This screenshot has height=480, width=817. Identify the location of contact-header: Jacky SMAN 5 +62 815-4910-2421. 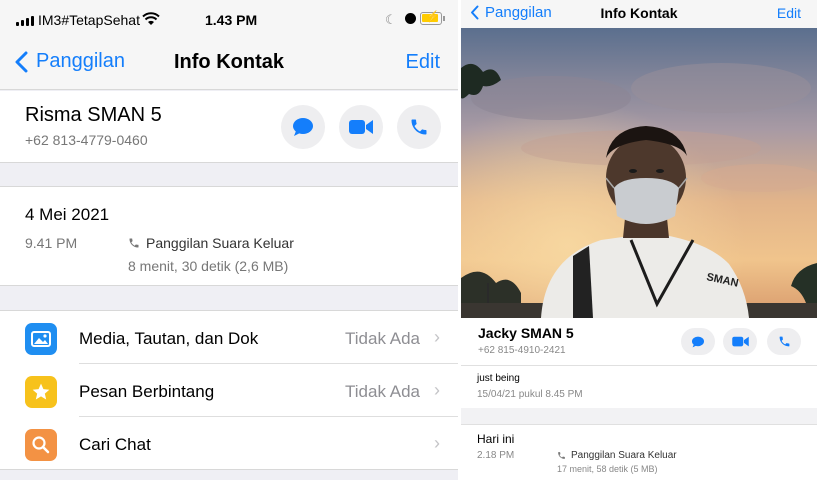
(639, 342).